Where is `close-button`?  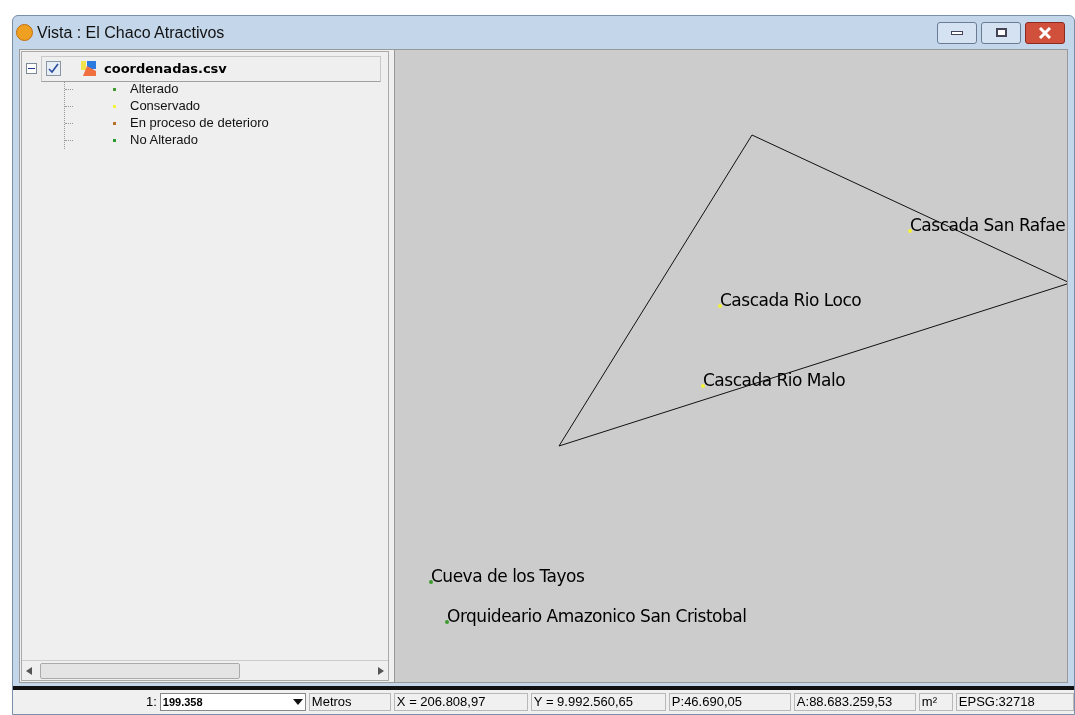 close-button is located at coordinates (1045, 32).